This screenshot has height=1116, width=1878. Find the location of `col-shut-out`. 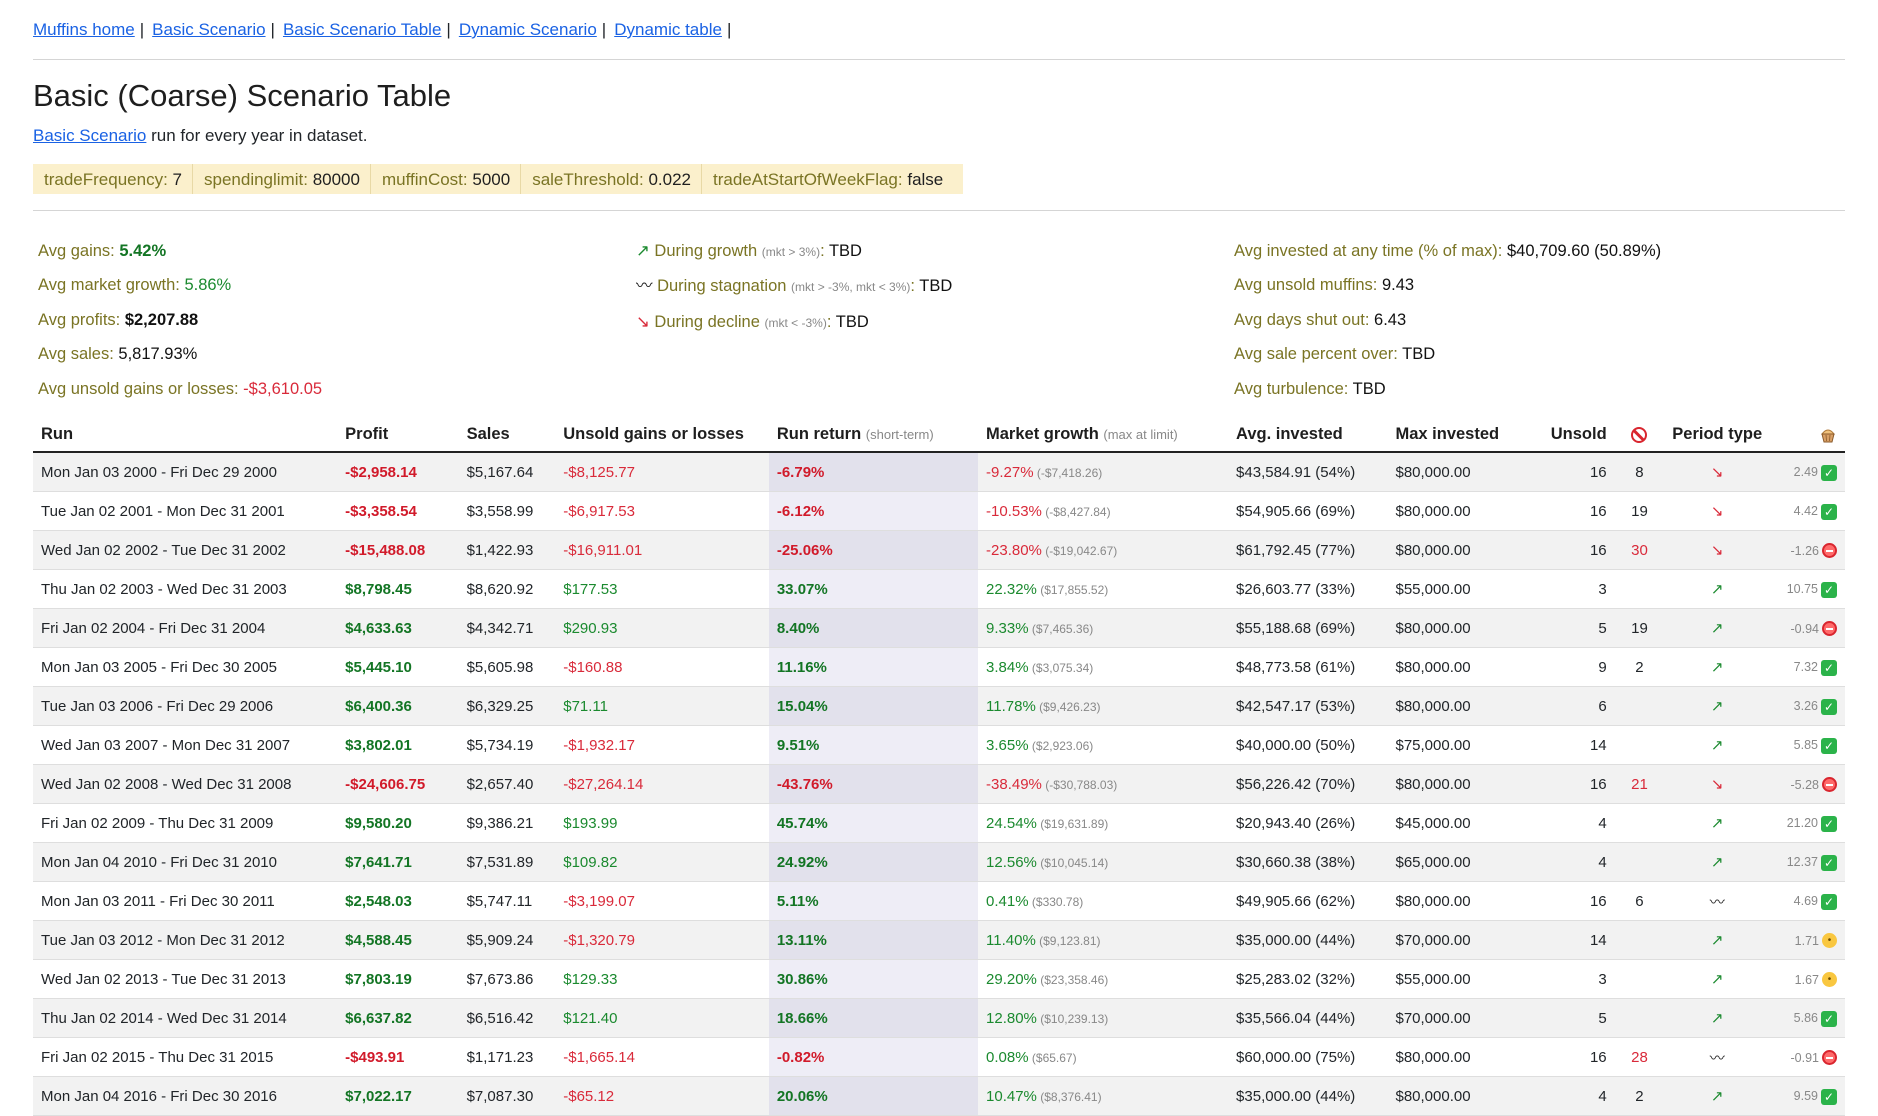

col-shut-out is located at coordinates (1639, 435).